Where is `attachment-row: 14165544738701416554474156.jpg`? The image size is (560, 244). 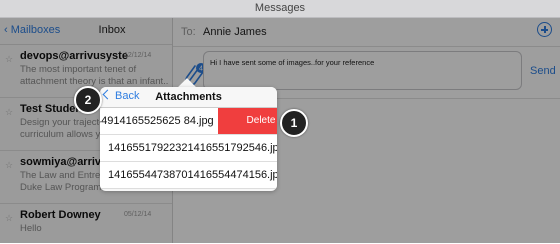
attachment-row: 14165544738701416554474156.jpg is located at coordinates (188, 175).